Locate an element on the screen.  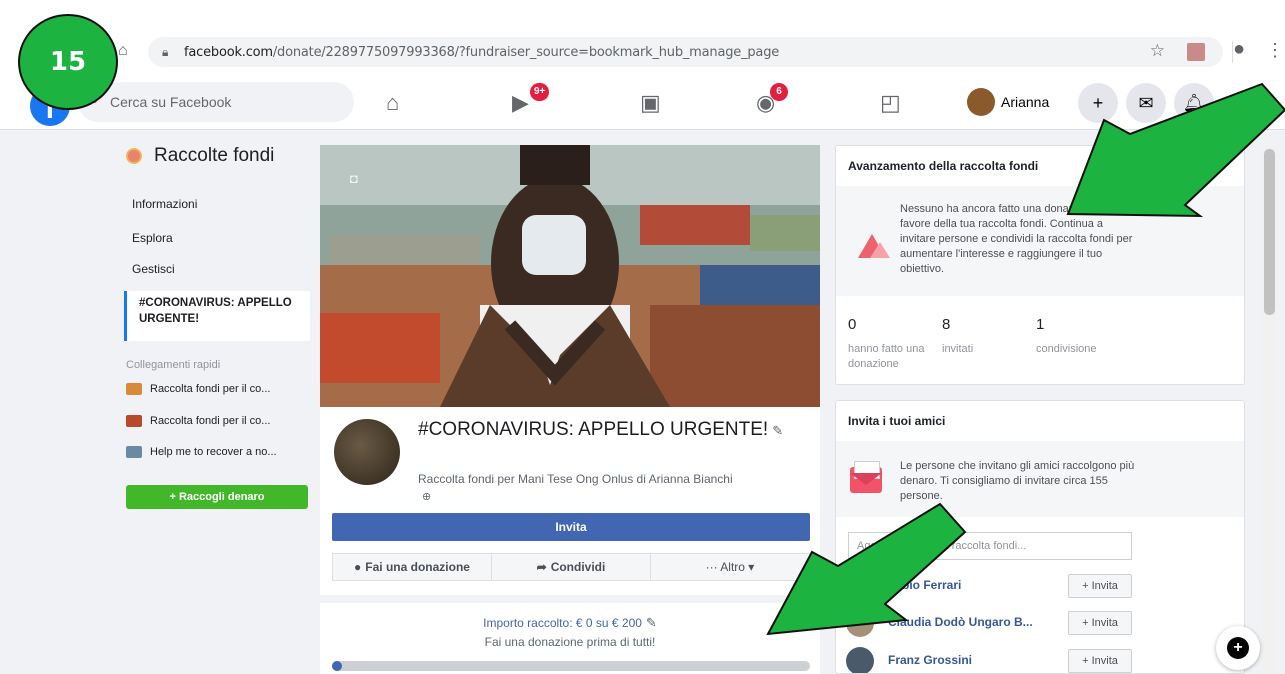
sidebar-title: Raccolte fondi is located at coordinates (200, 156).